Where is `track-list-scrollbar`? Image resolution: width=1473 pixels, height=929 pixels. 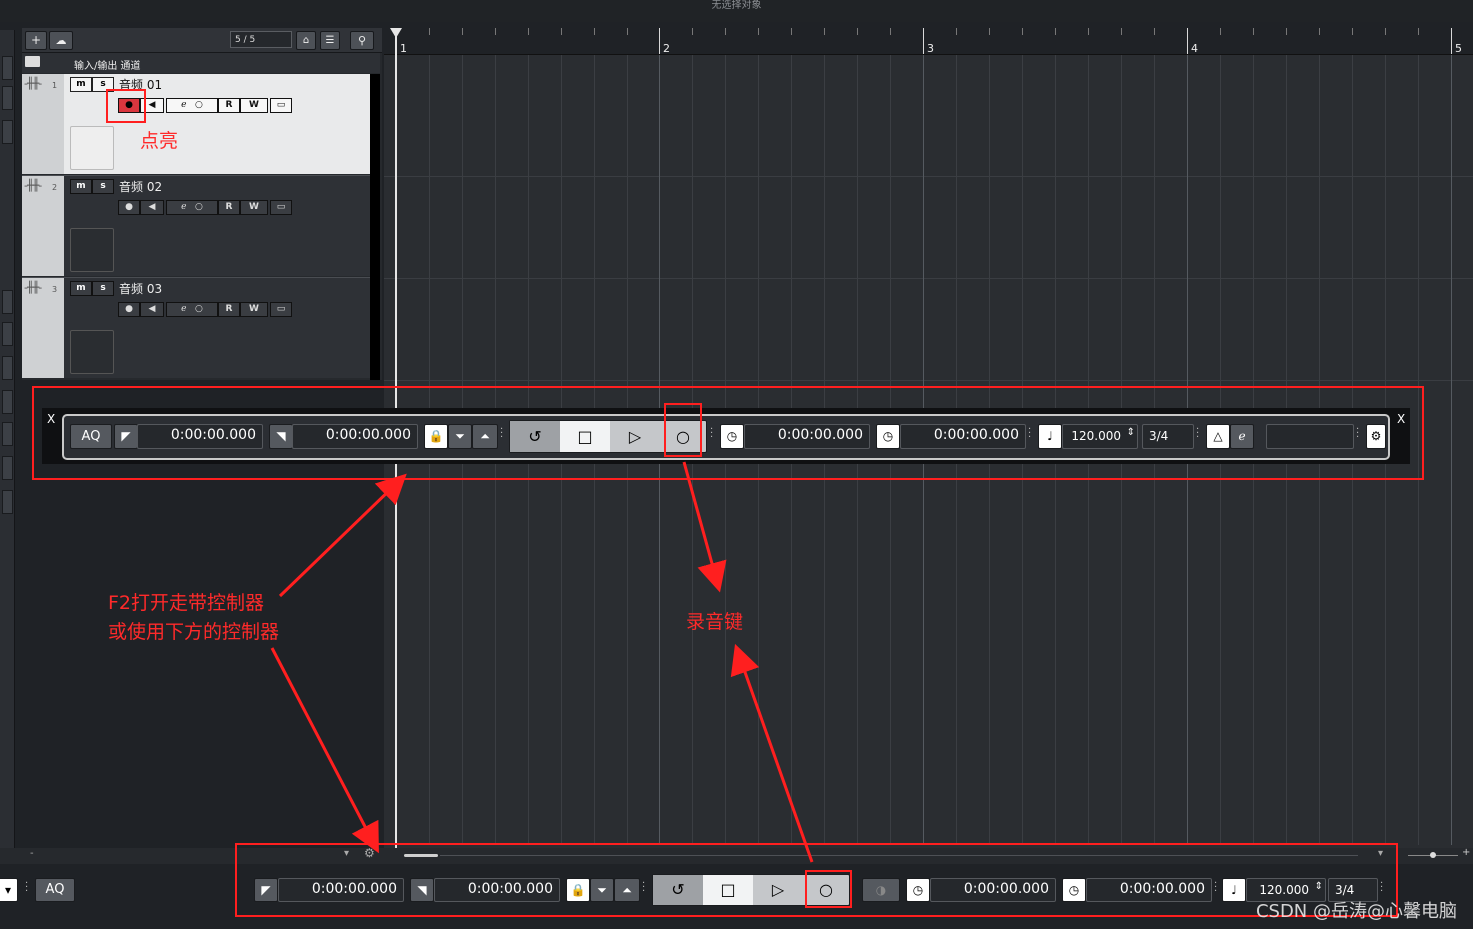
track-list-scrollbar is located at coordinates (375, 227).